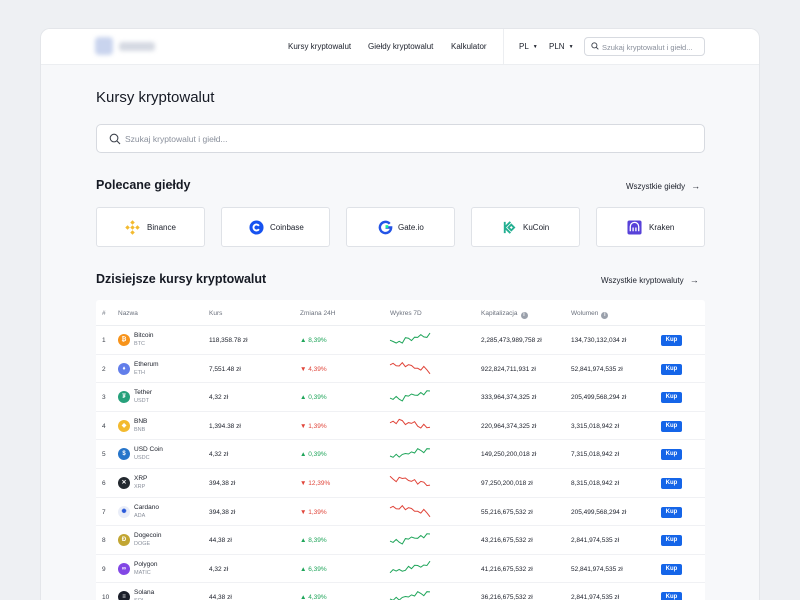  Describe the element at coordinates (469, 46) in the screenshot. I see `nav-link-calculator: Kalkulator` at that location.